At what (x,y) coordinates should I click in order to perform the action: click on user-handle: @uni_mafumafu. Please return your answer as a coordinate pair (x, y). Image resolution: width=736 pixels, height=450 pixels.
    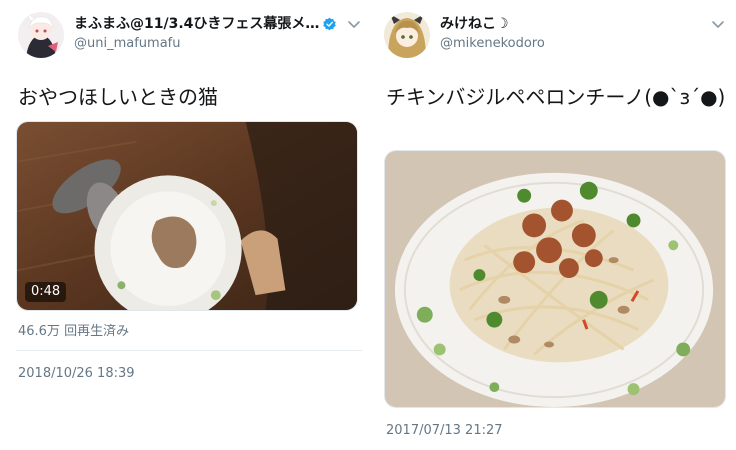
    Looking at the image, I should click on (206, 44).